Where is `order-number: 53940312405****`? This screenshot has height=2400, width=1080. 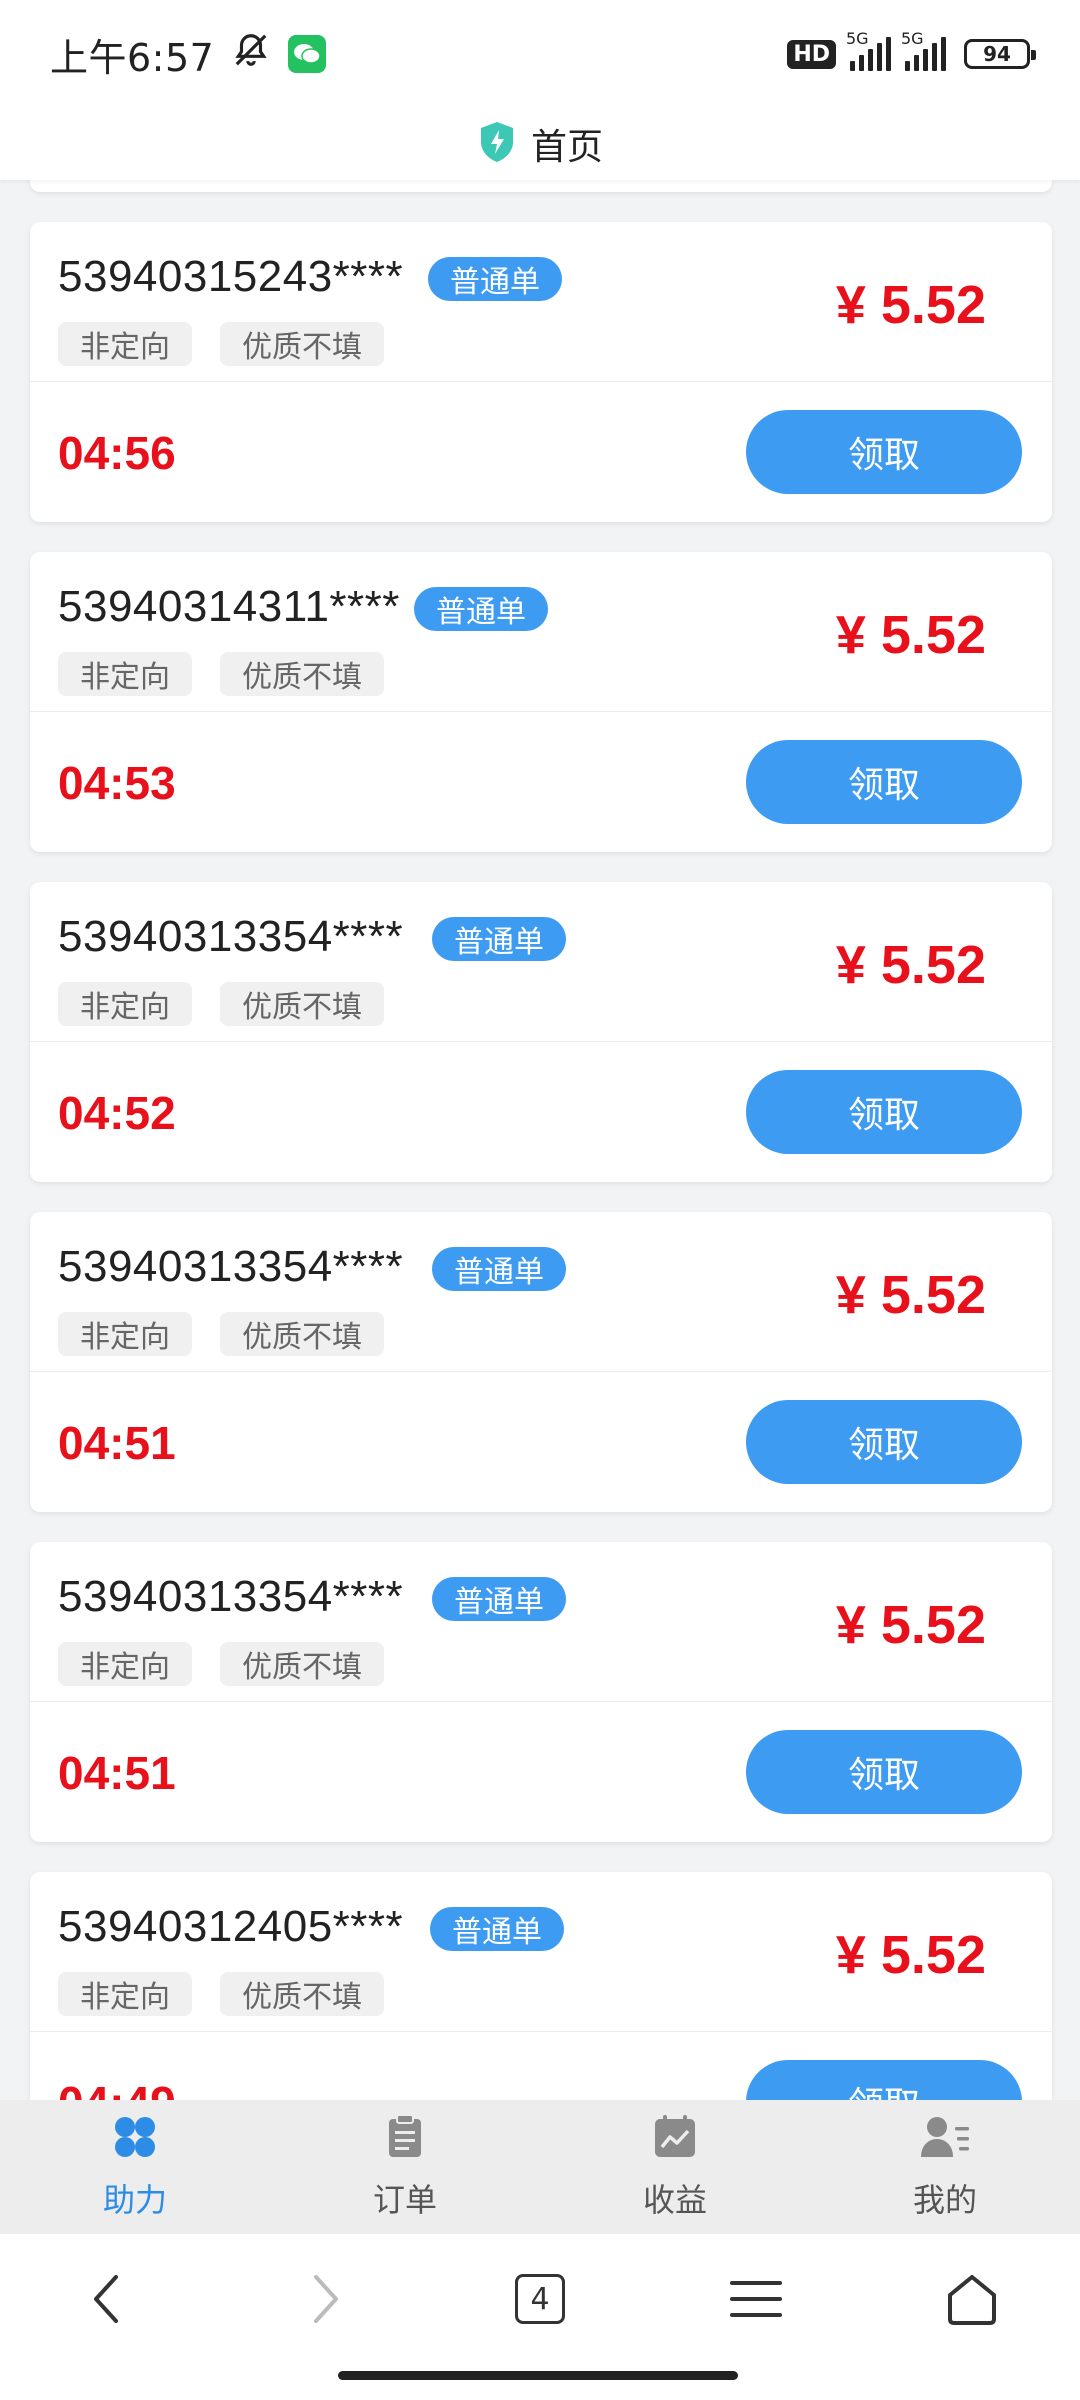
order-number: 53940312405**** is located at coordinates (231, 1926).